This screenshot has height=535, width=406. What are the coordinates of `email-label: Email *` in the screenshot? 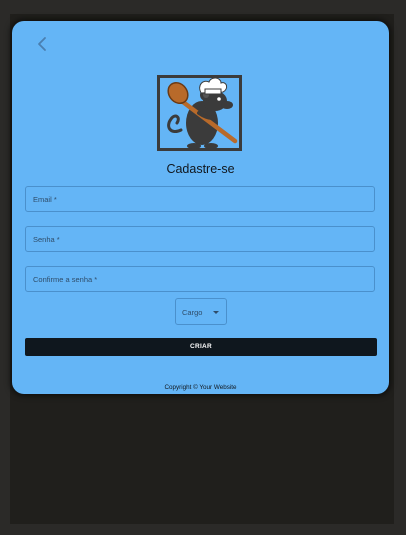 It's located at (45, 199).